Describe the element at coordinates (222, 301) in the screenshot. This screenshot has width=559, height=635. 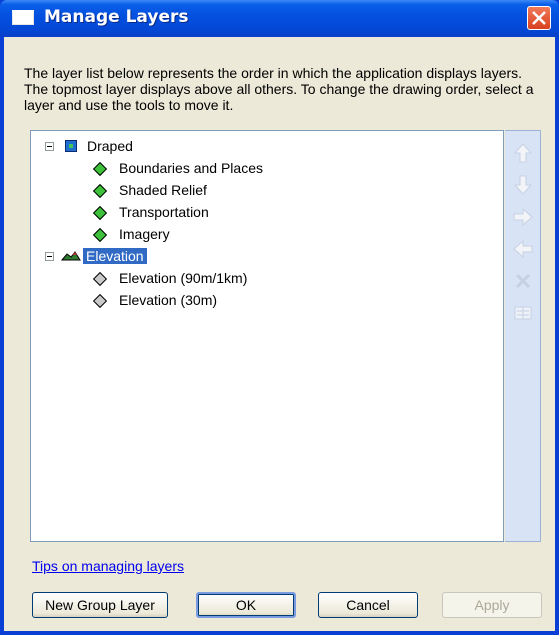
I see `tree-item-elevation-30m: Elevation (30m)` at that location.